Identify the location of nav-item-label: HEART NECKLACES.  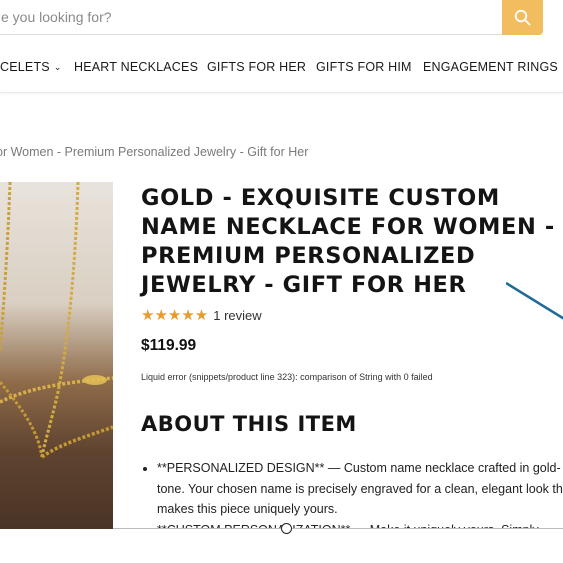
(136, 67).